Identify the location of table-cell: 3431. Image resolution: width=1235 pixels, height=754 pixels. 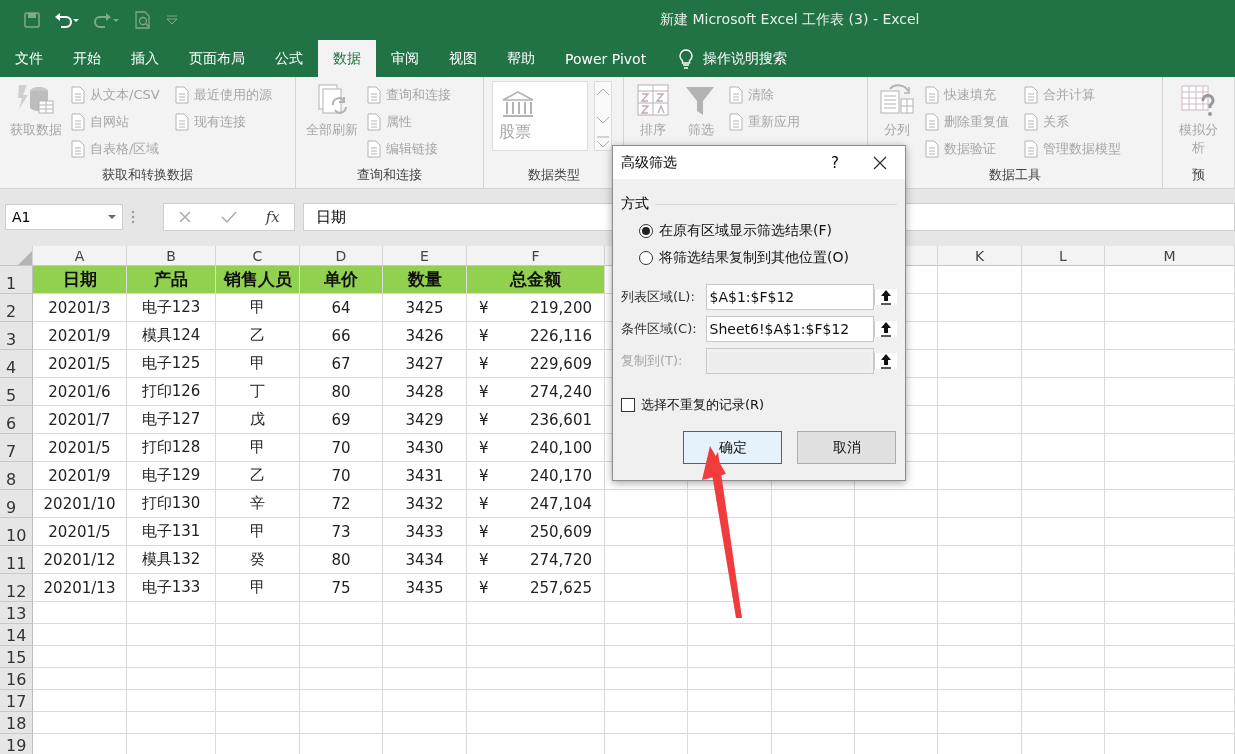
(425, 476).